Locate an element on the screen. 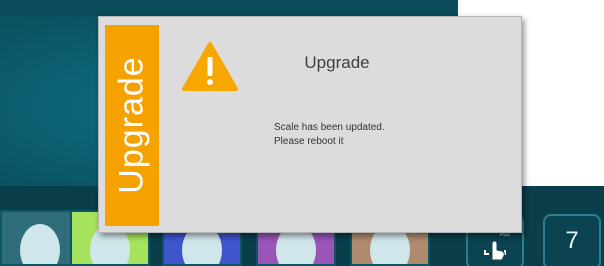  dialog-side-banner: Upgrade is located at coordinates (132, 125).